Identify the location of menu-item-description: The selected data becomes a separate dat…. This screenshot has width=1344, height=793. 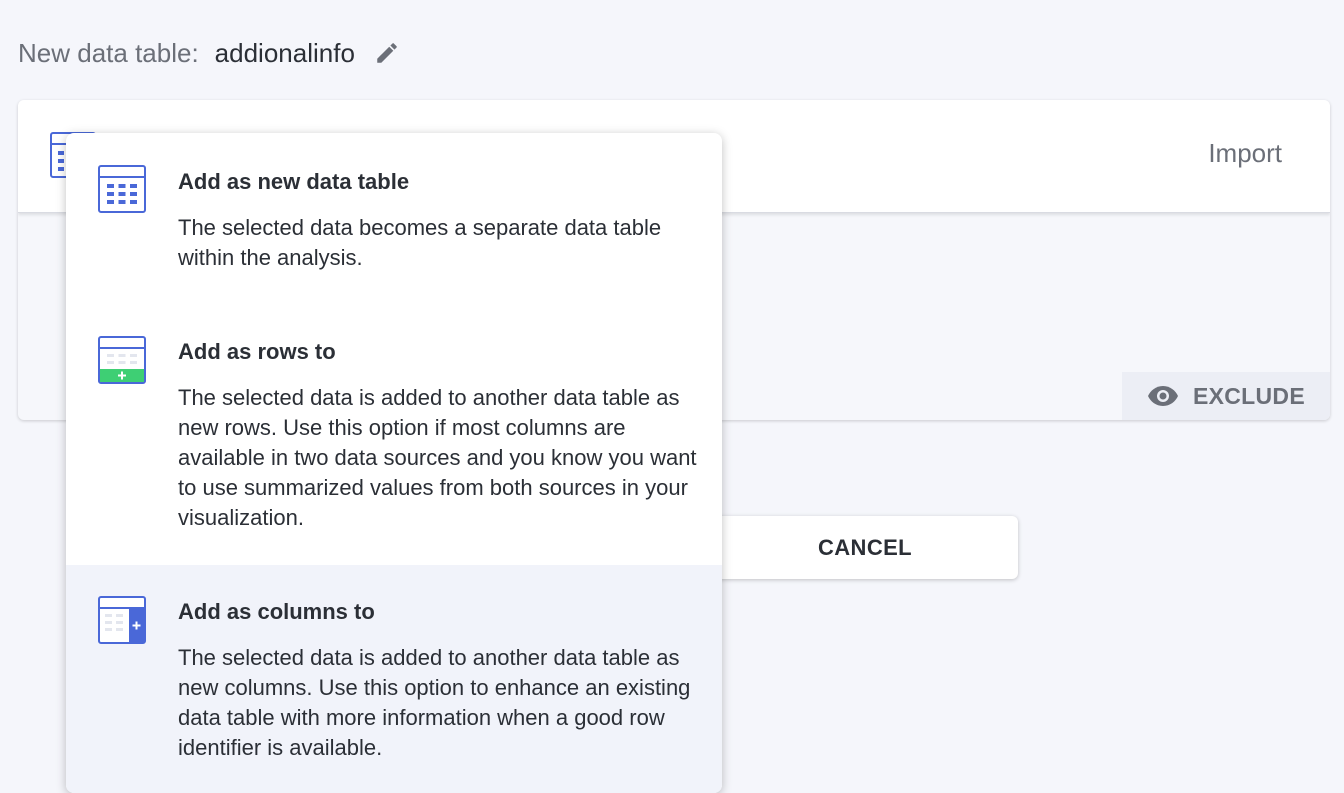
(420, 242).